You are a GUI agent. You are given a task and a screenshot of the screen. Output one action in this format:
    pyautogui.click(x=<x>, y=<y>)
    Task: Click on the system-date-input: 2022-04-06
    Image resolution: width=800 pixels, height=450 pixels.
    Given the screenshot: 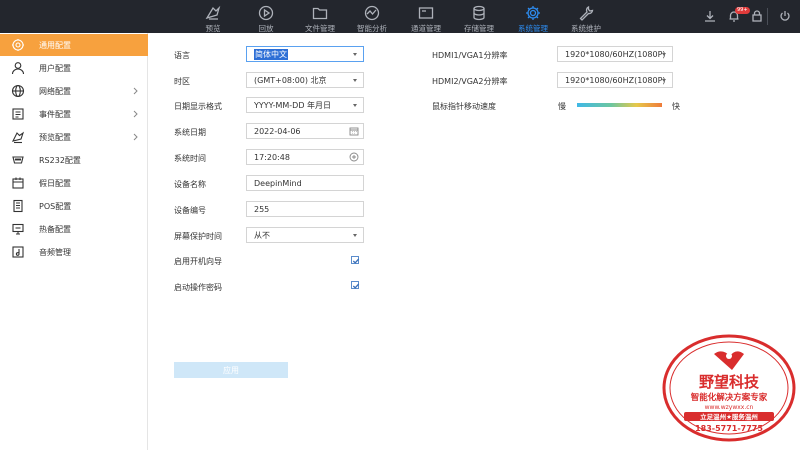 What is the action you would take?
    pyautogui.click(x=305, y=131)
    